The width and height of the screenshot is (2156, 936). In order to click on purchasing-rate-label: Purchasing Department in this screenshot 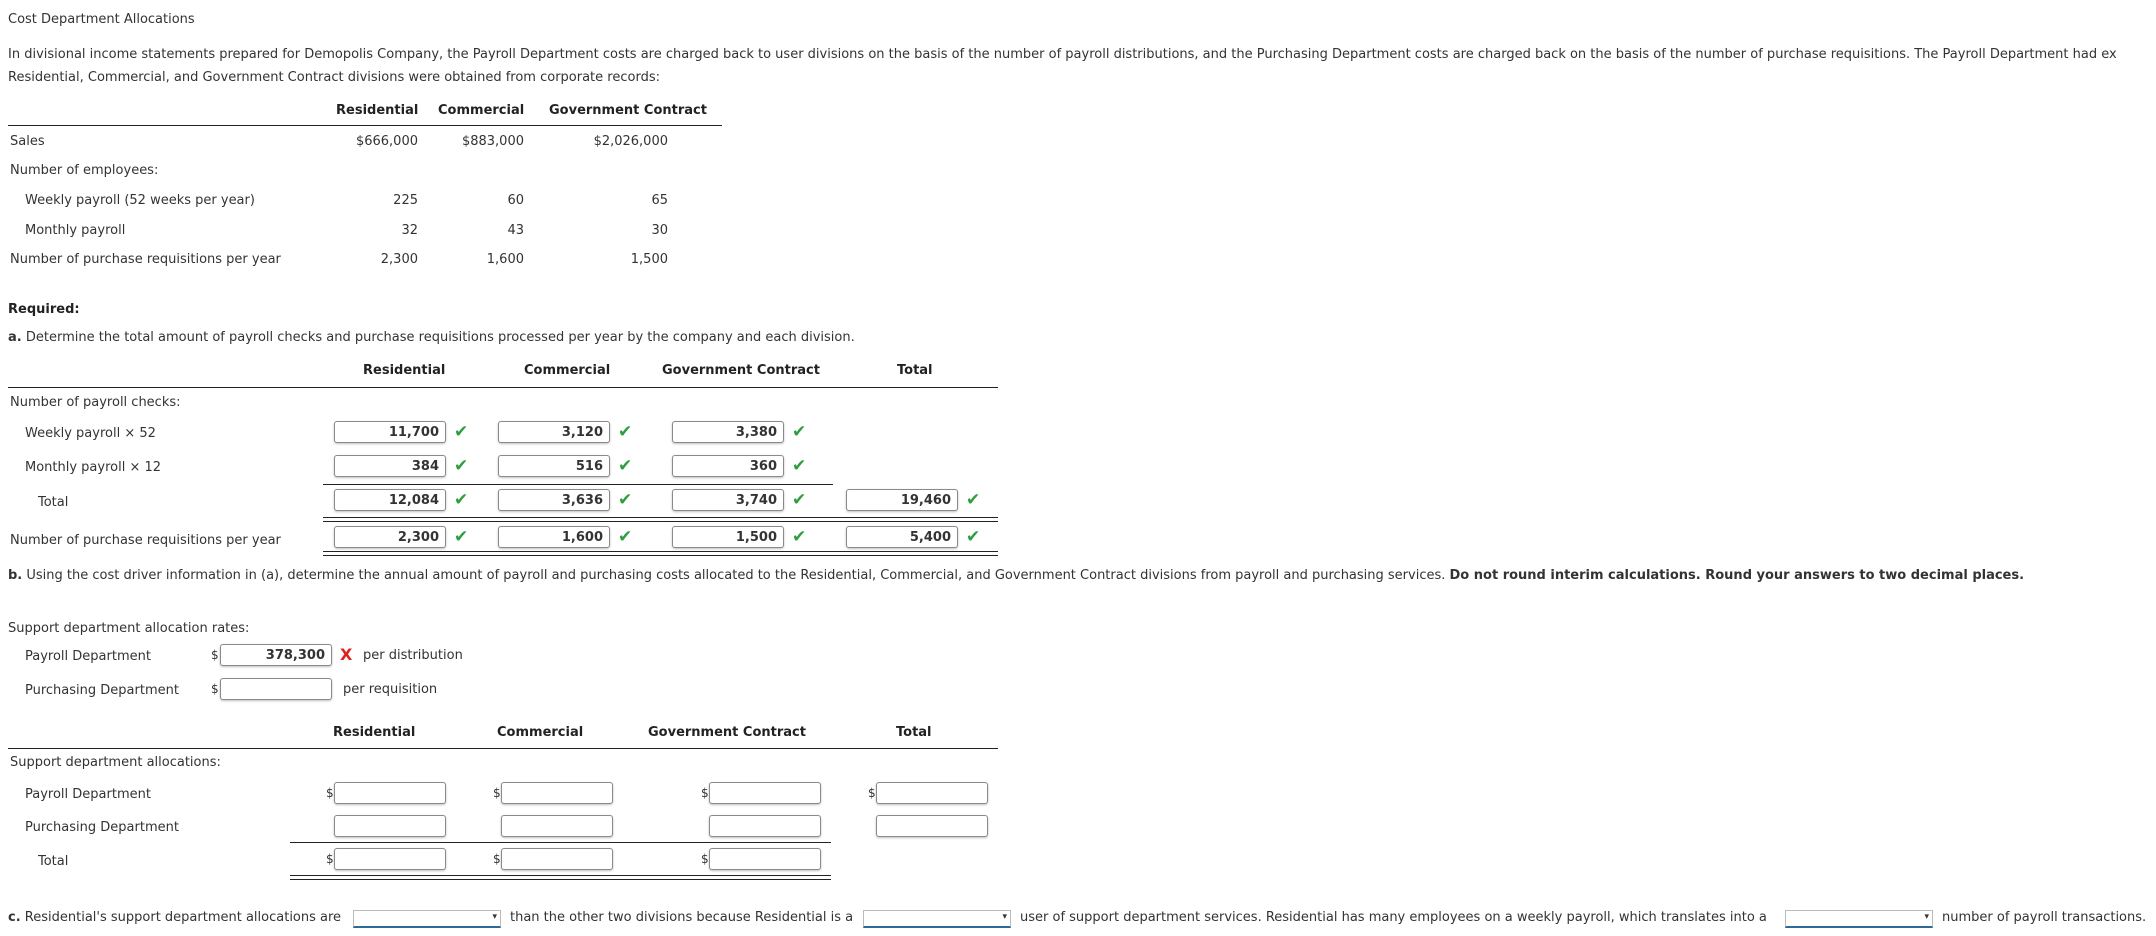, I will do `click(102, 690)`.